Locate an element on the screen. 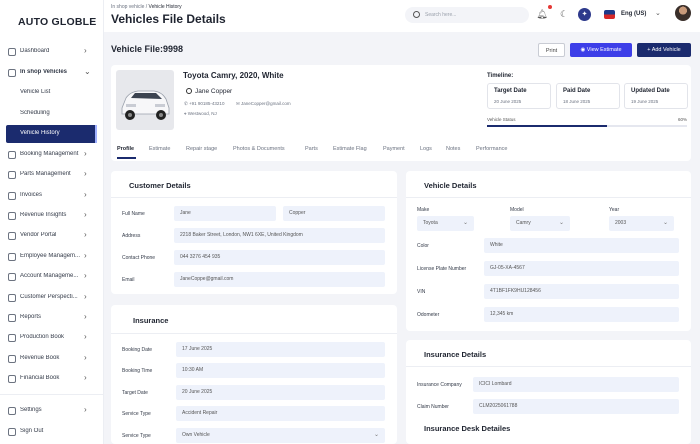 Image resolution: width=700 pixels, height=444 pixels. page-title: Vehicles File Details is located at coordinates (168, 19).